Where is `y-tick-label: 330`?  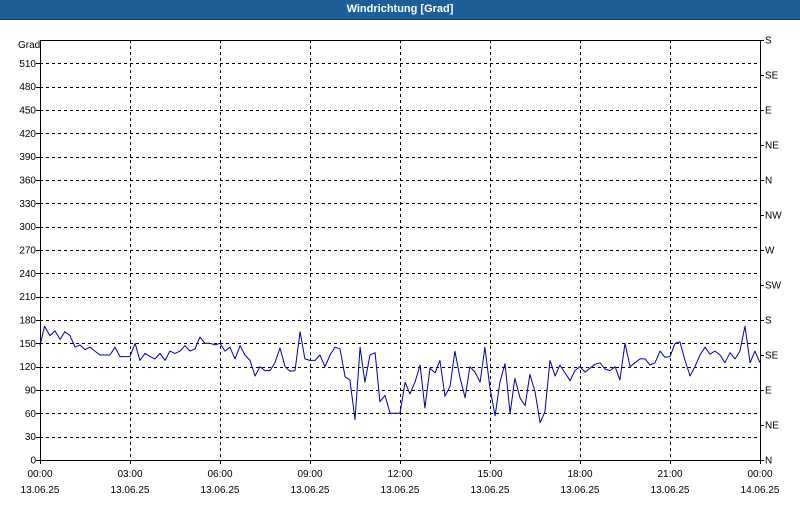 y-tick-label: 330 is located at coordinates (27, 204).